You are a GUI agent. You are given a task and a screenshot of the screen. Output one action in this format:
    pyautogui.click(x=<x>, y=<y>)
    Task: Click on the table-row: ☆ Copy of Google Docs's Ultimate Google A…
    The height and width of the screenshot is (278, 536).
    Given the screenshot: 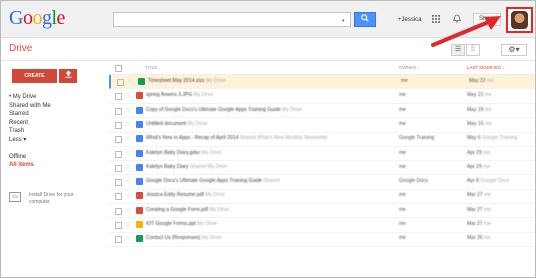 What is the action you would take?
    pyautogui.click(x=322, y=111)
    